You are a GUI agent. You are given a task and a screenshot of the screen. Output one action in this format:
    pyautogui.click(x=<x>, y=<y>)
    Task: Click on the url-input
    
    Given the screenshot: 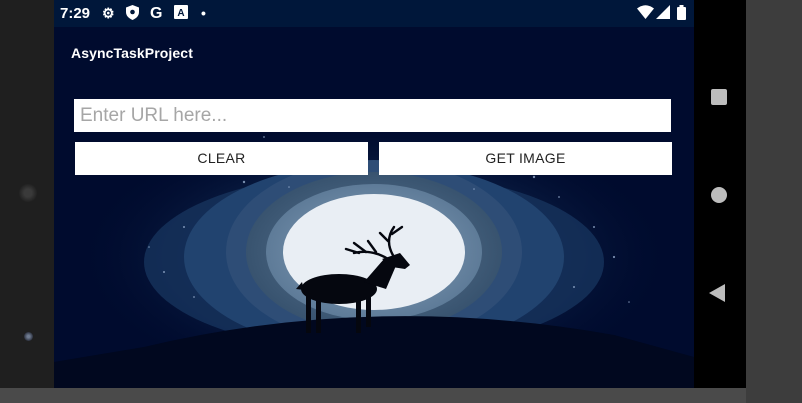 What is the action you would take?
    pyautogui.click(x=372, y=115)
    